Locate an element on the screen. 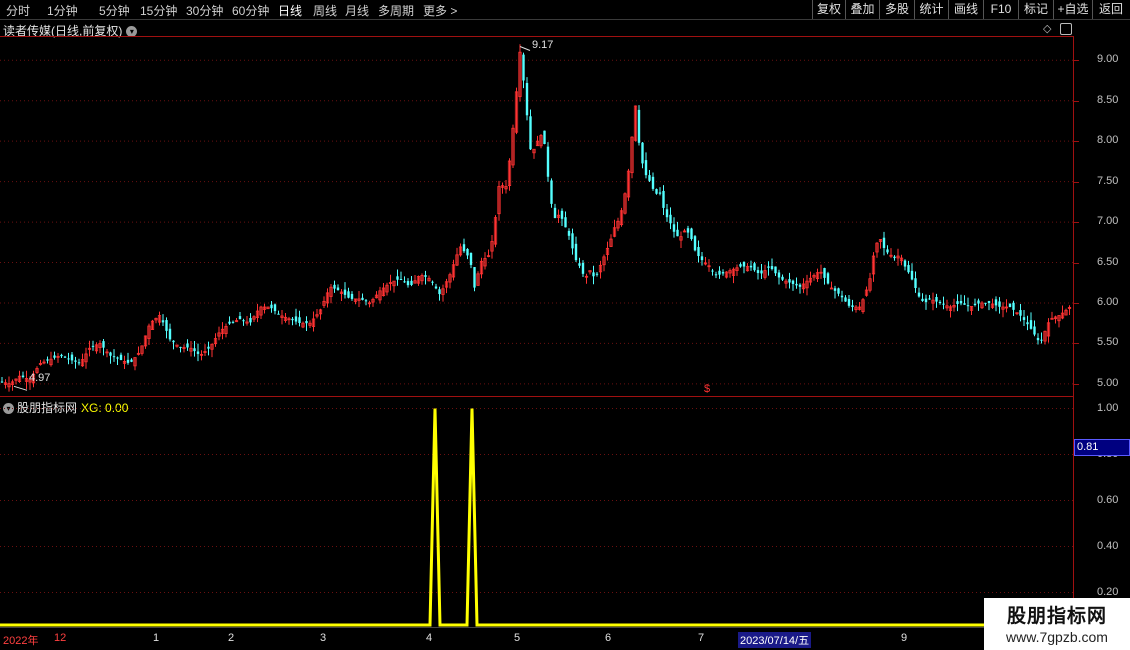 The height and width of the screenshot is (650, 1130). x-label-selected-date: 2023/07/14/五 is located at coordinates (775, 640).